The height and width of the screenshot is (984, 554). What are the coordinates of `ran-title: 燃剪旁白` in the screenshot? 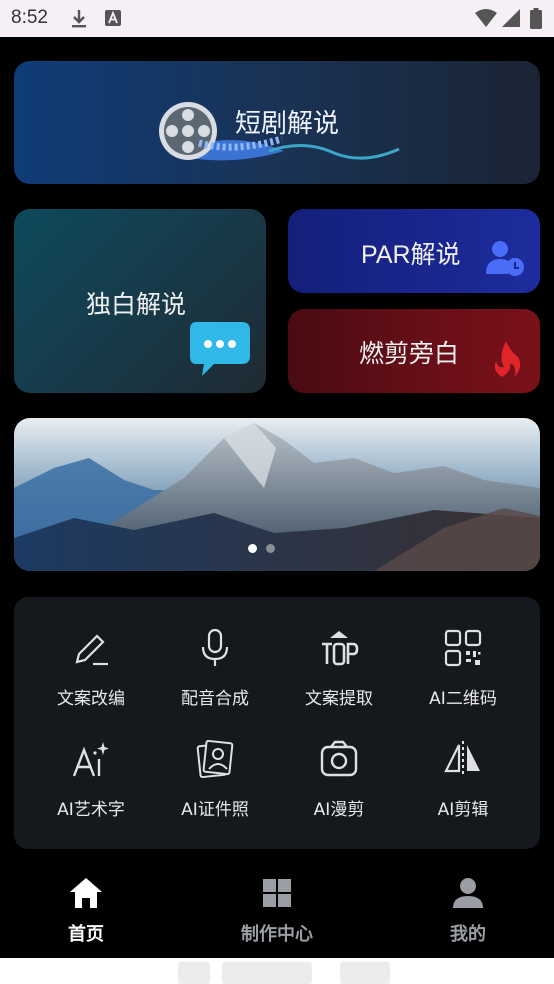 It's located at (409, 353).